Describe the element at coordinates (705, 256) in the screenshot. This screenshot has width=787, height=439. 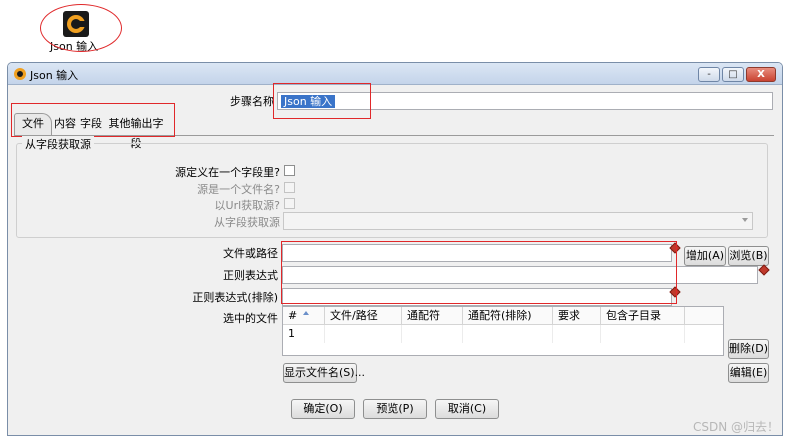
I see `add-button: 增加(A)` at that location.